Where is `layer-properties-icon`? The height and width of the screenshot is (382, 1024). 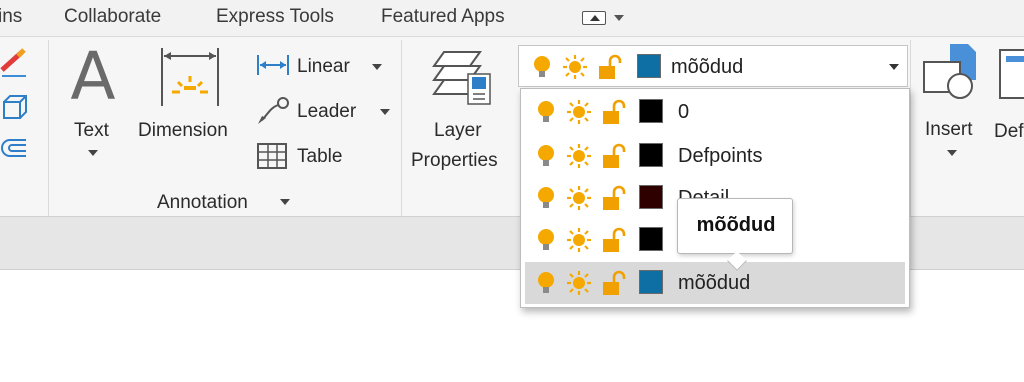
layer-properties-icon is located at coordinates (461, 77).